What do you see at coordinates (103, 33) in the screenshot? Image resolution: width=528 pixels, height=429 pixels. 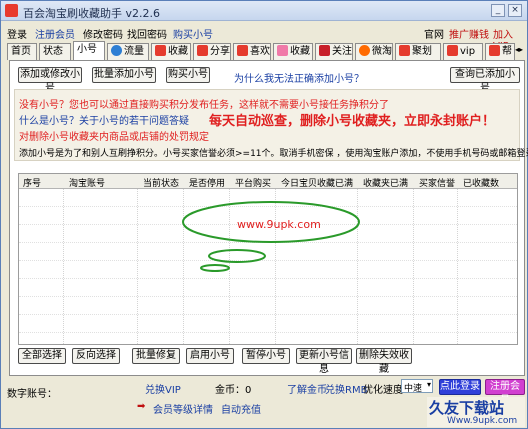 I see `menu-change-password: 修改密码` at bounding box center [103, 33].